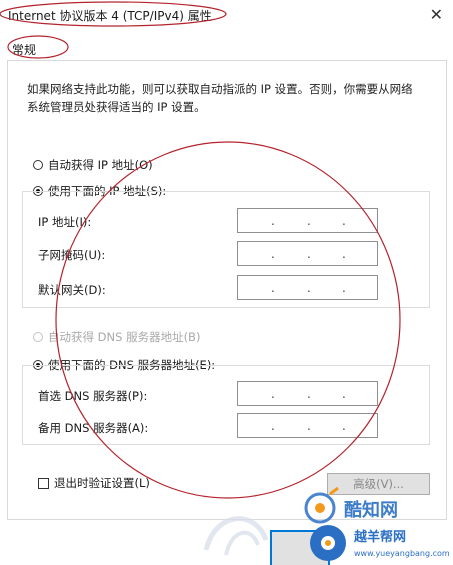 The image size is (453, 565). Describe the element at coordinates (93, 428) in the screenshot. I see `alternate-dns-label: 备用 DNS 服务器(A):` at that location.